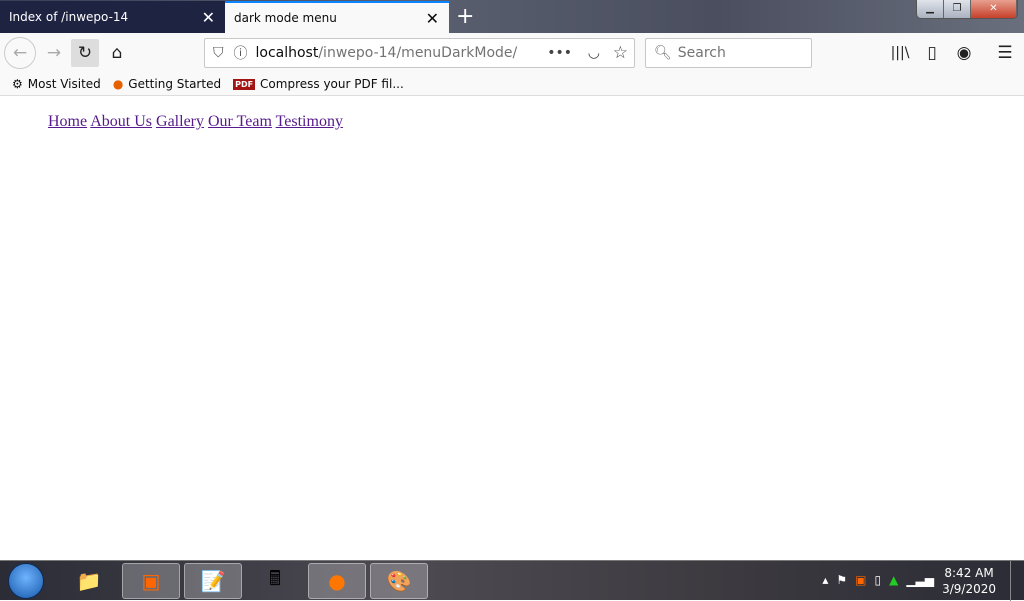  I want to click on tab-index: Index of /inwepo-14 ✕, so click(112, 17).